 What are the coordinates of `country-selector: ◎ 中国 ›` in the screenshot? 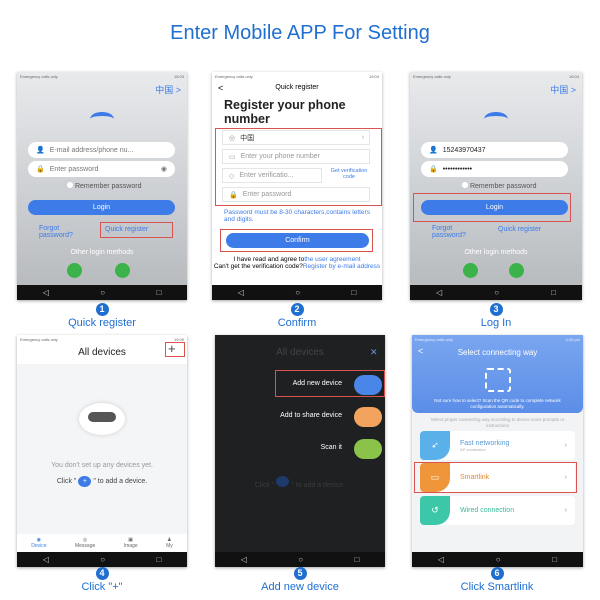 It's located at (296, 137).